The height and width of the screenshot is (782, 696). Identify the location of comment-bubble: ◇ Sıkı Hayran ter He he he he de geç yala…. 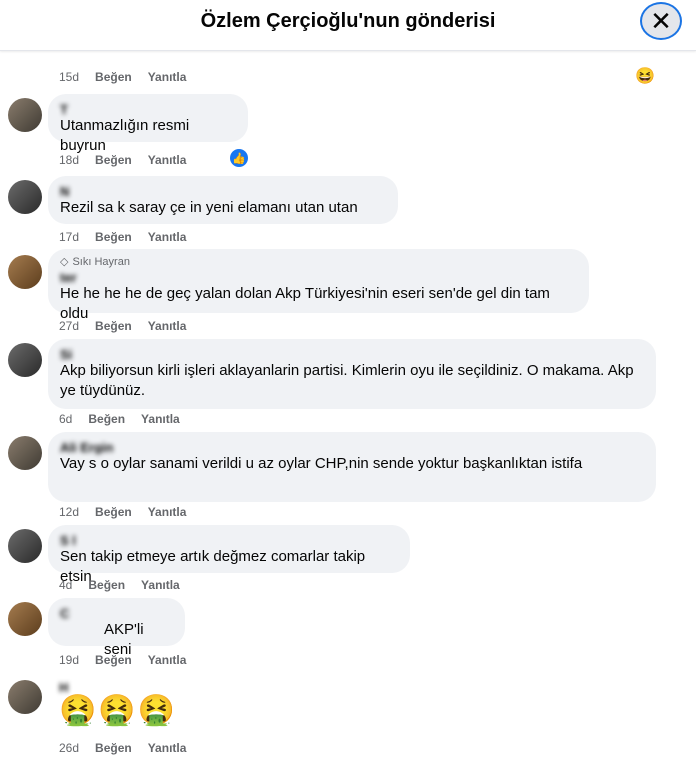
(318, 285).